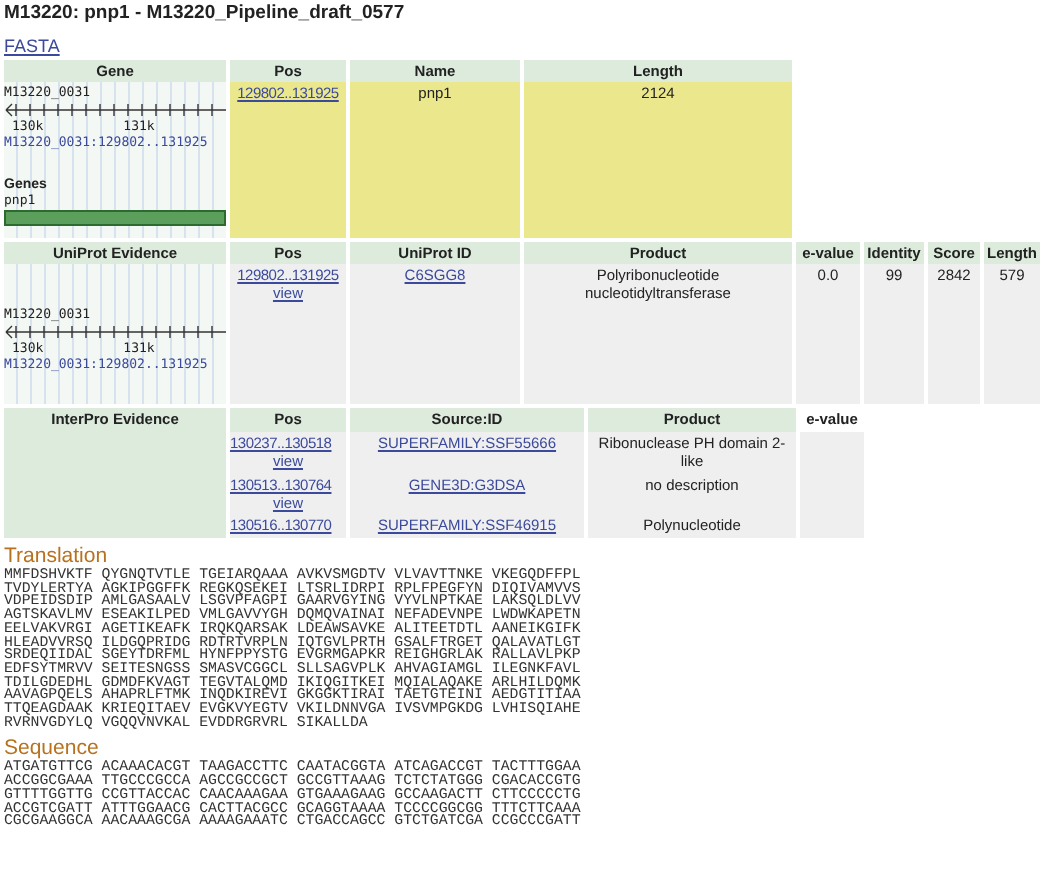  What do you see at coordinates (204, 13) in the screenshot?
I see `page-title: M13220: pnp1 - M13220_Pipeline_draft_0577` at bounding box center [204, 13].